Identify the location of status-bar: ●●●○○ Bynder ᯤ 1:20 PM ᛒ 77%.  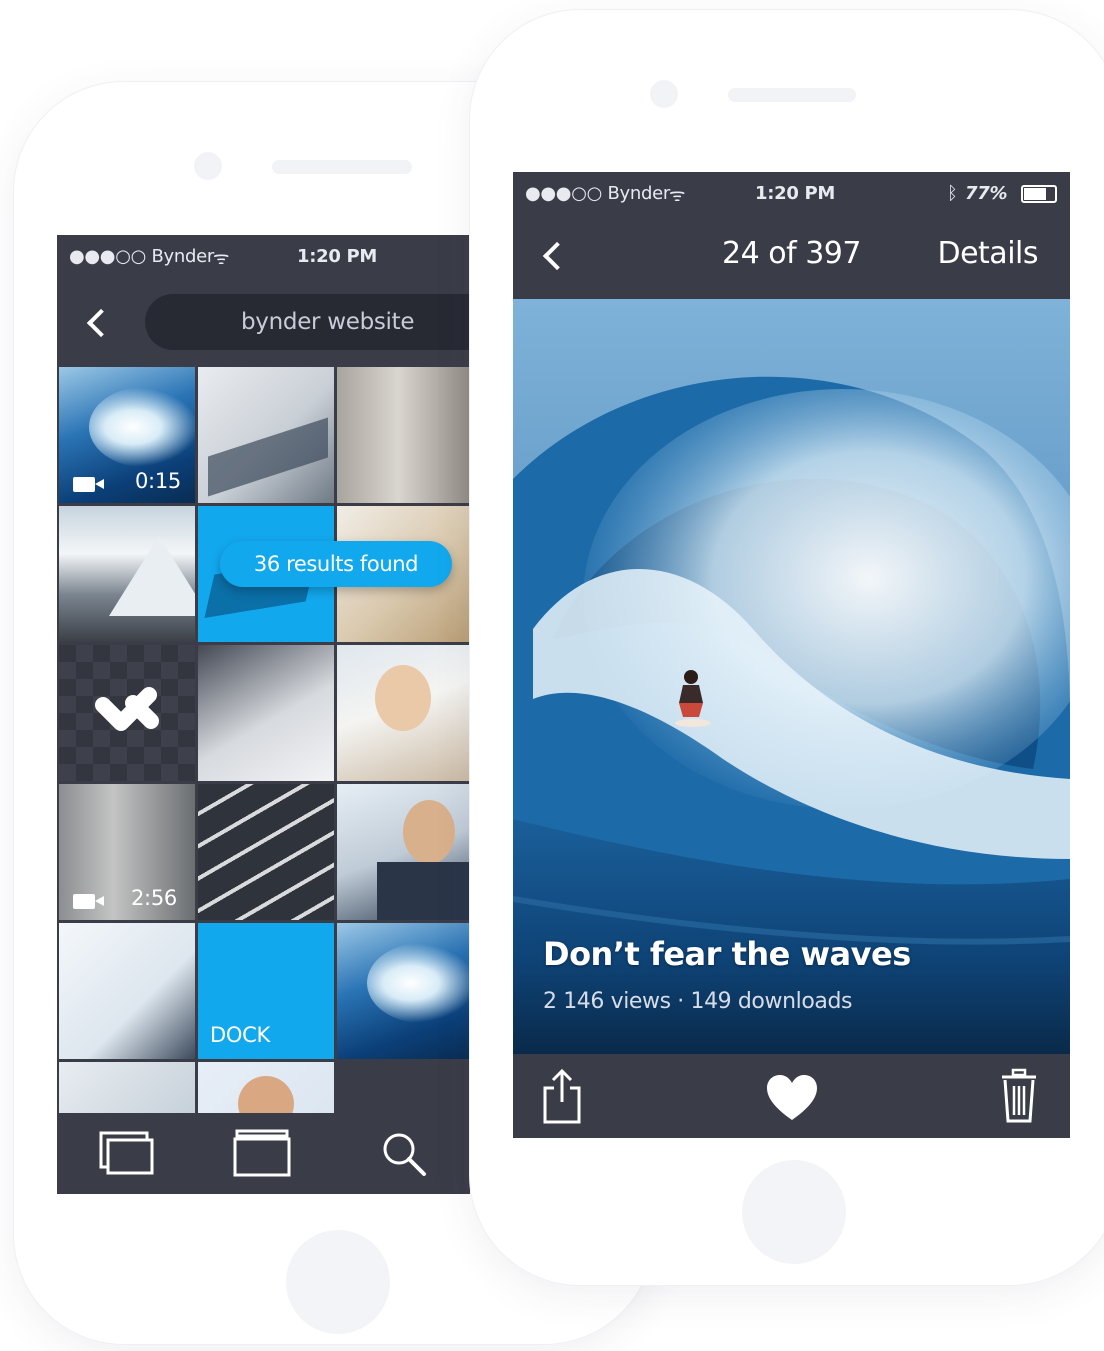
(791, 194).